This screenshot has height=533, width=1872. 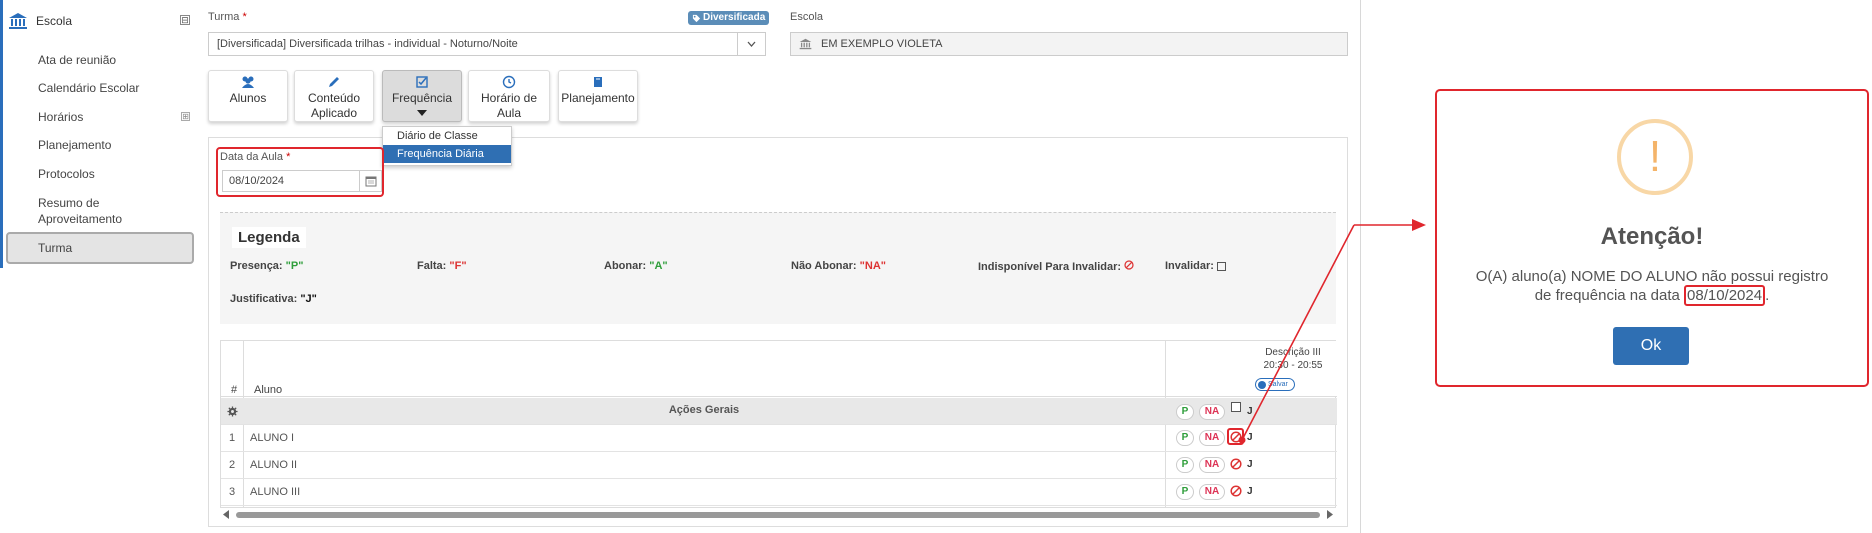 I want to click on escola-field: EM EXEMPLO VIOLETA, so click(x=1069, y=44).